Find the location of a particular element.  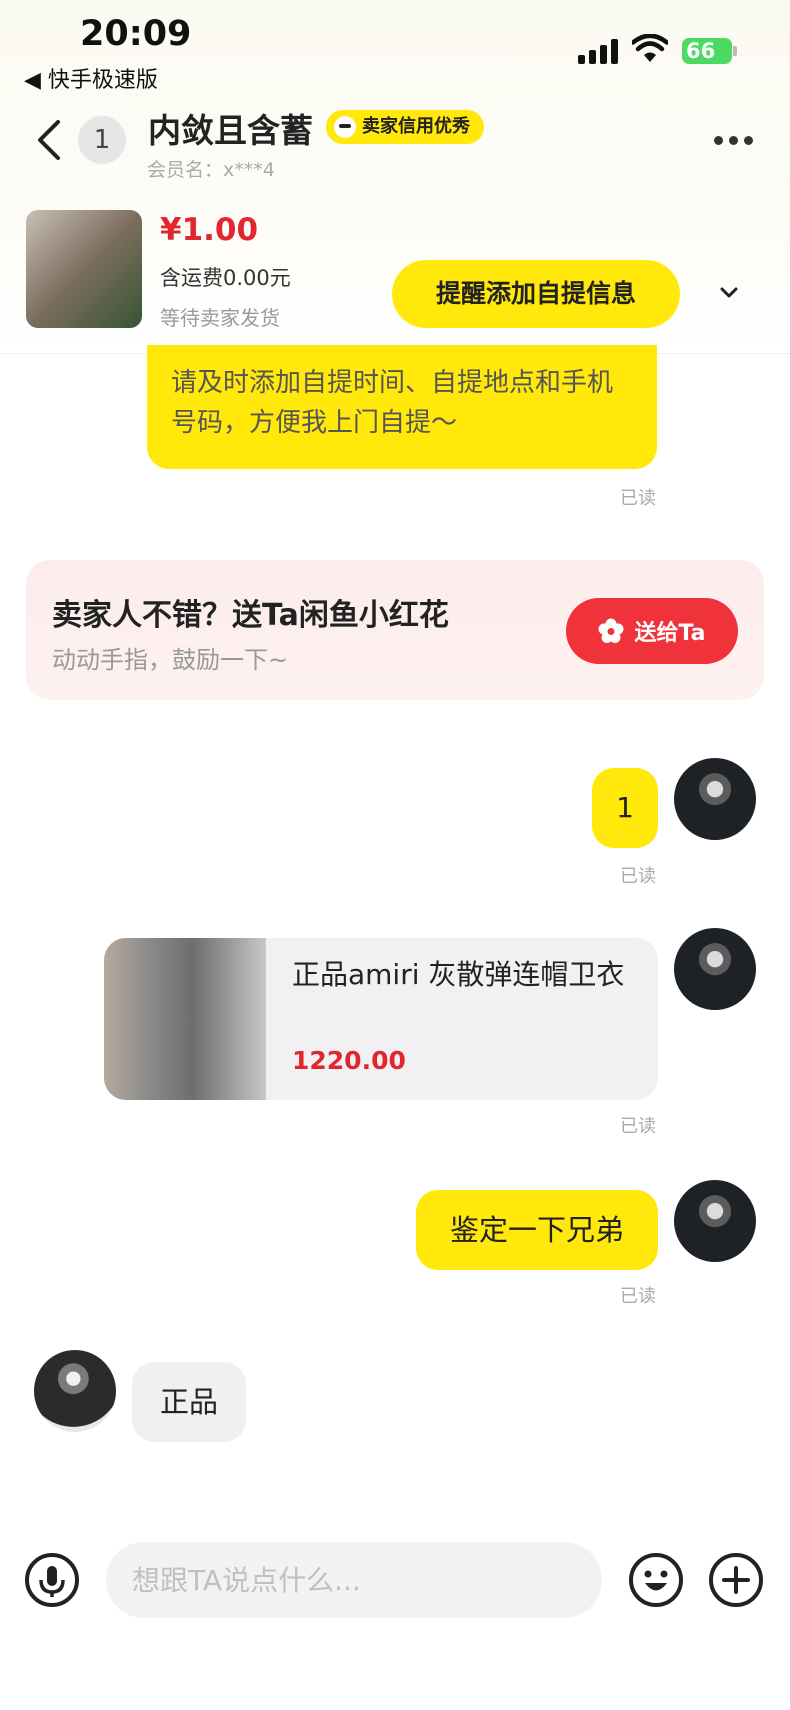

seller-name: 内敛且含蓄 is located at coordinates (230, 130).